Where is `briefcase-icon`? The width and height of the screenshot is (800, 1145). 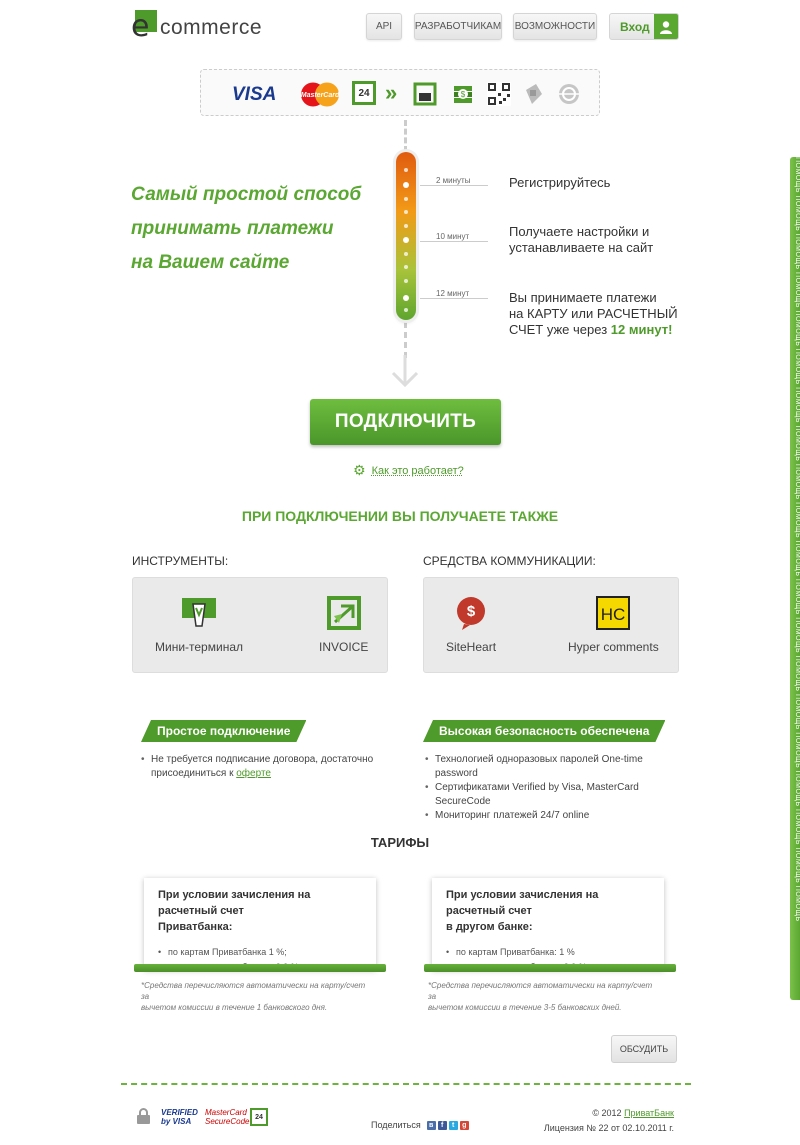 briefcase-icon is located at coordinates (425, 96).